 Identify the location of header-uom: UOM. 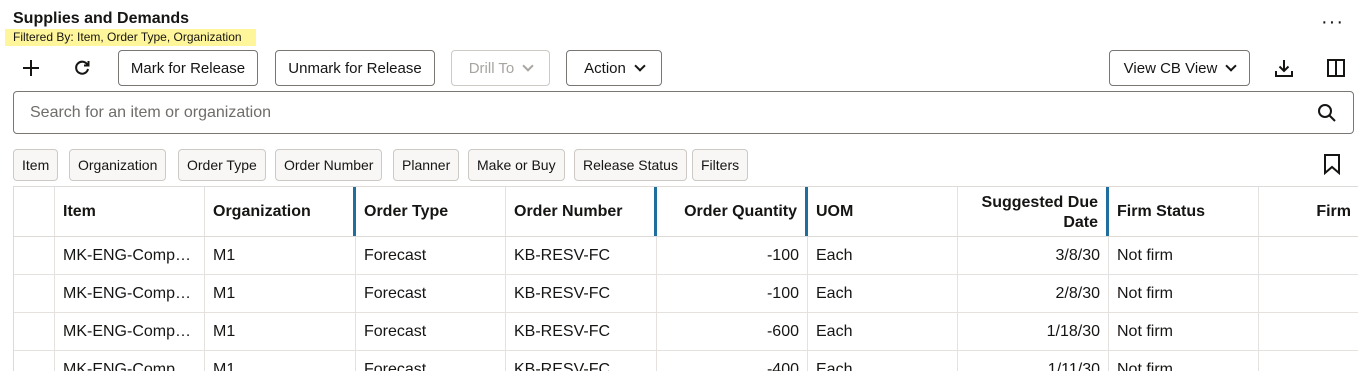
(883, 211).